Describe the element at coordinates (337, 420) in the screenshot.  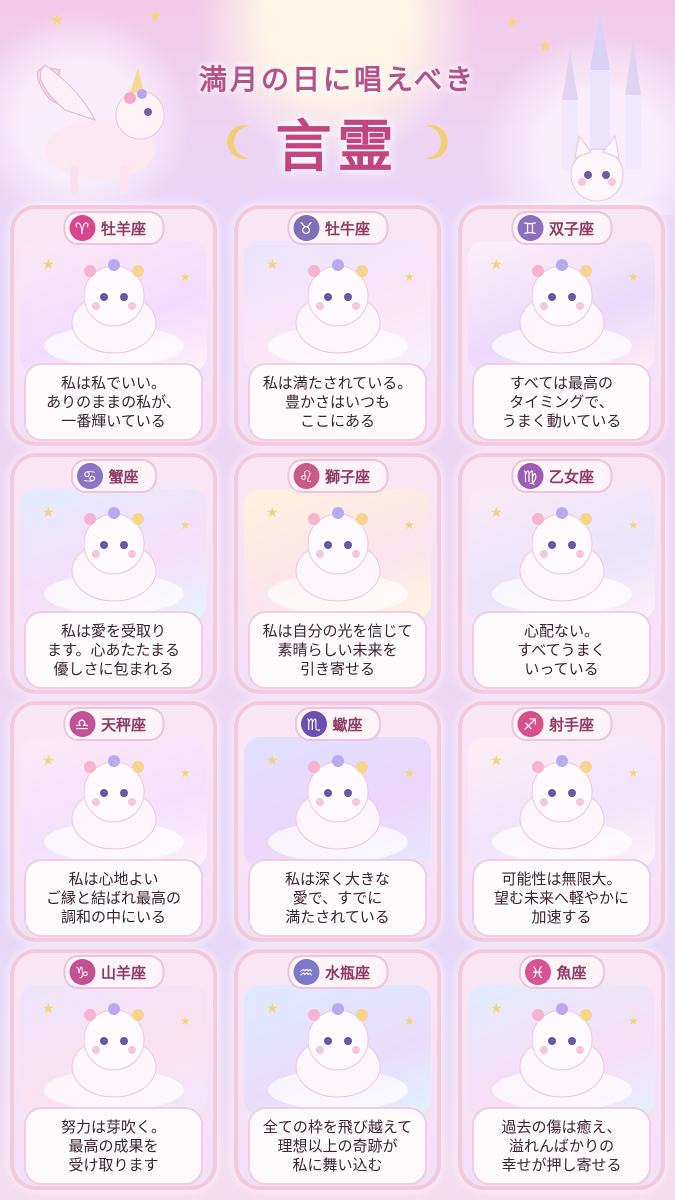
I see `affirmation-line: ここにある` at that location.